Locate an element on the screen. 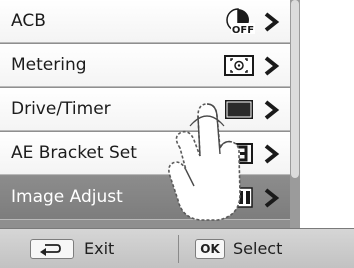 This screenshot has height=268, width=354. metering-icon is located at coordinates (239, 65).